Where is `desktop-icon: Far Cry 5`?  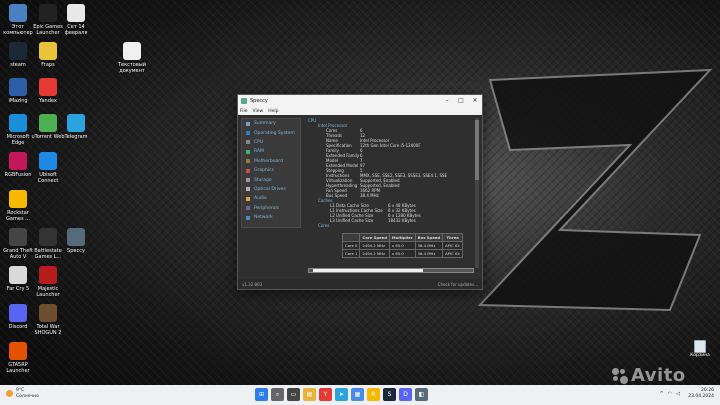 desktop-icon: Far Cry 5 is located at coordinates (18, 279).